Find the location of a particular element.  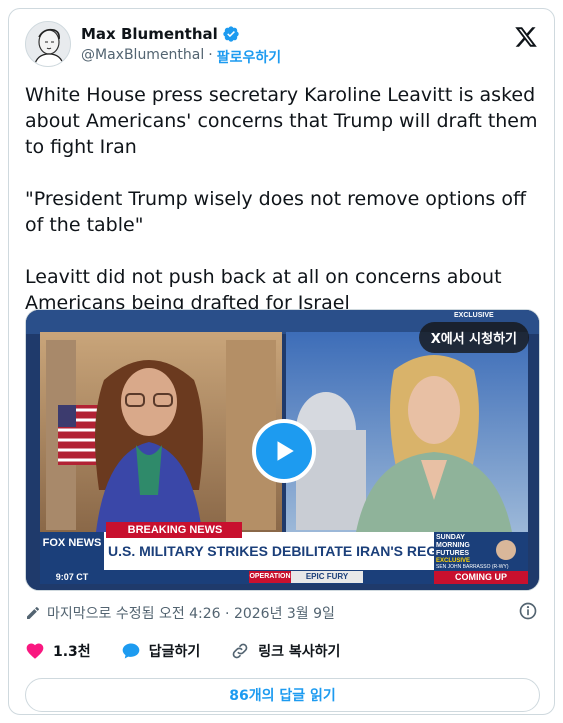

author-avatar is located at coordinates (48, 44).